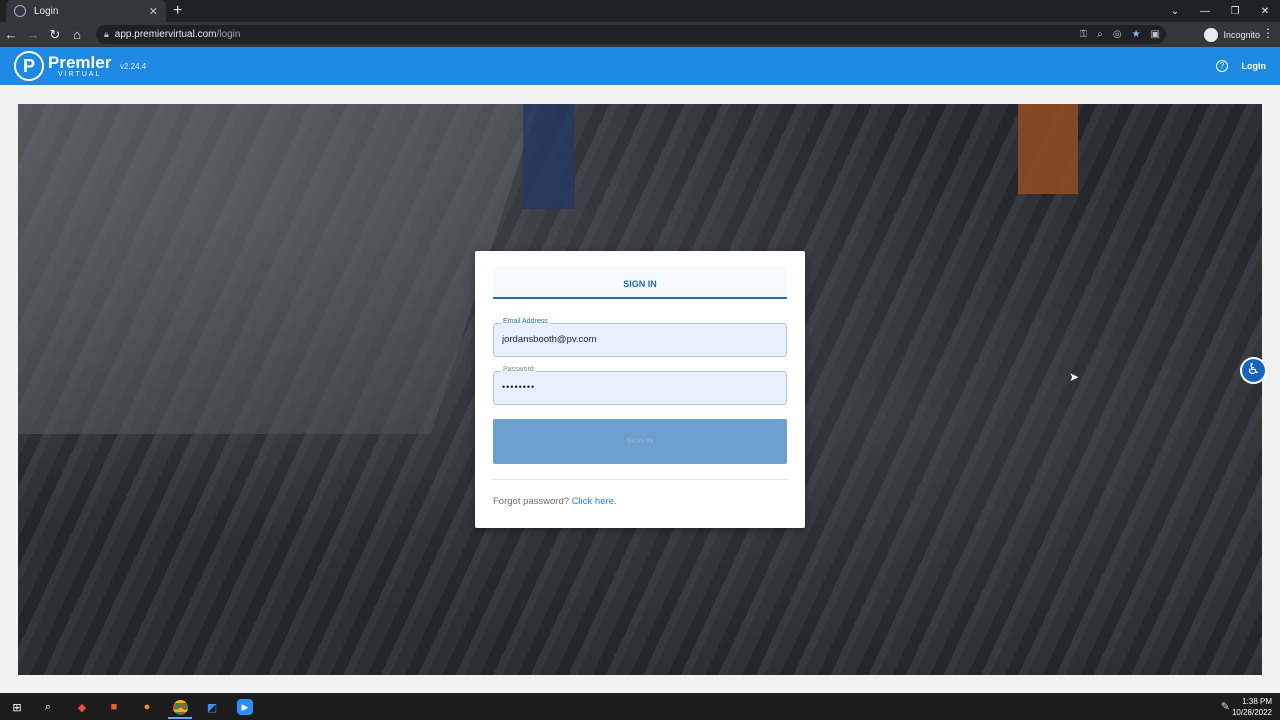 The height and width of the screenshot is (720, 1280). Describe the element at coordinates (11, 34) in the screenshot. I see `back-icon: ←` at that location.